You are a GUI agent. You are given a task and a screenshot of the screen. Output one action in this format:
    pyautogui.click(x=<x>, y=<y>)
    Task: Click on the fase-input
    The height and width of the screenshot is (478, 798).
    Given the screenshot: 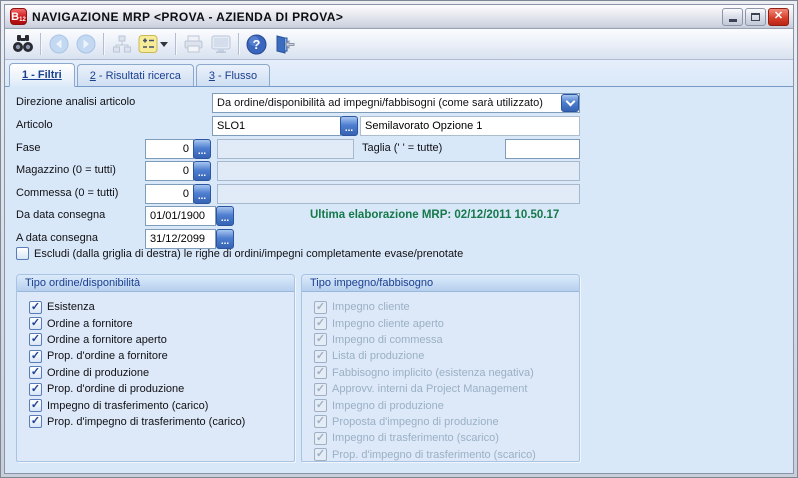 What is the action you would take?
    pyautogui.click(x=169, y=149)
    